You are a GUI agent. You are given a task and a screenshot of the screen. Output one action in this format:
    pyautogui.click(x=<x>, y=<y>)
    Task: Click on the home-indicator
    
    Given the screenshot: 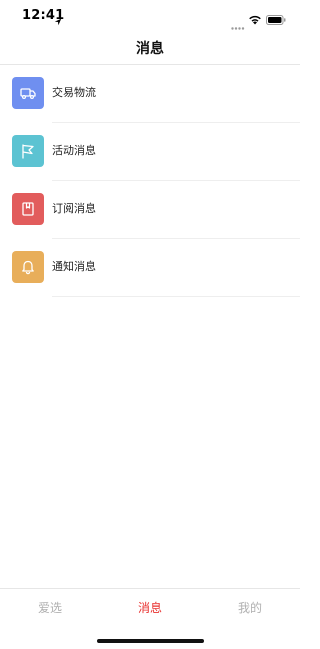 What is the action you would take?
    pyautogui.click(x=150, y=641)
    